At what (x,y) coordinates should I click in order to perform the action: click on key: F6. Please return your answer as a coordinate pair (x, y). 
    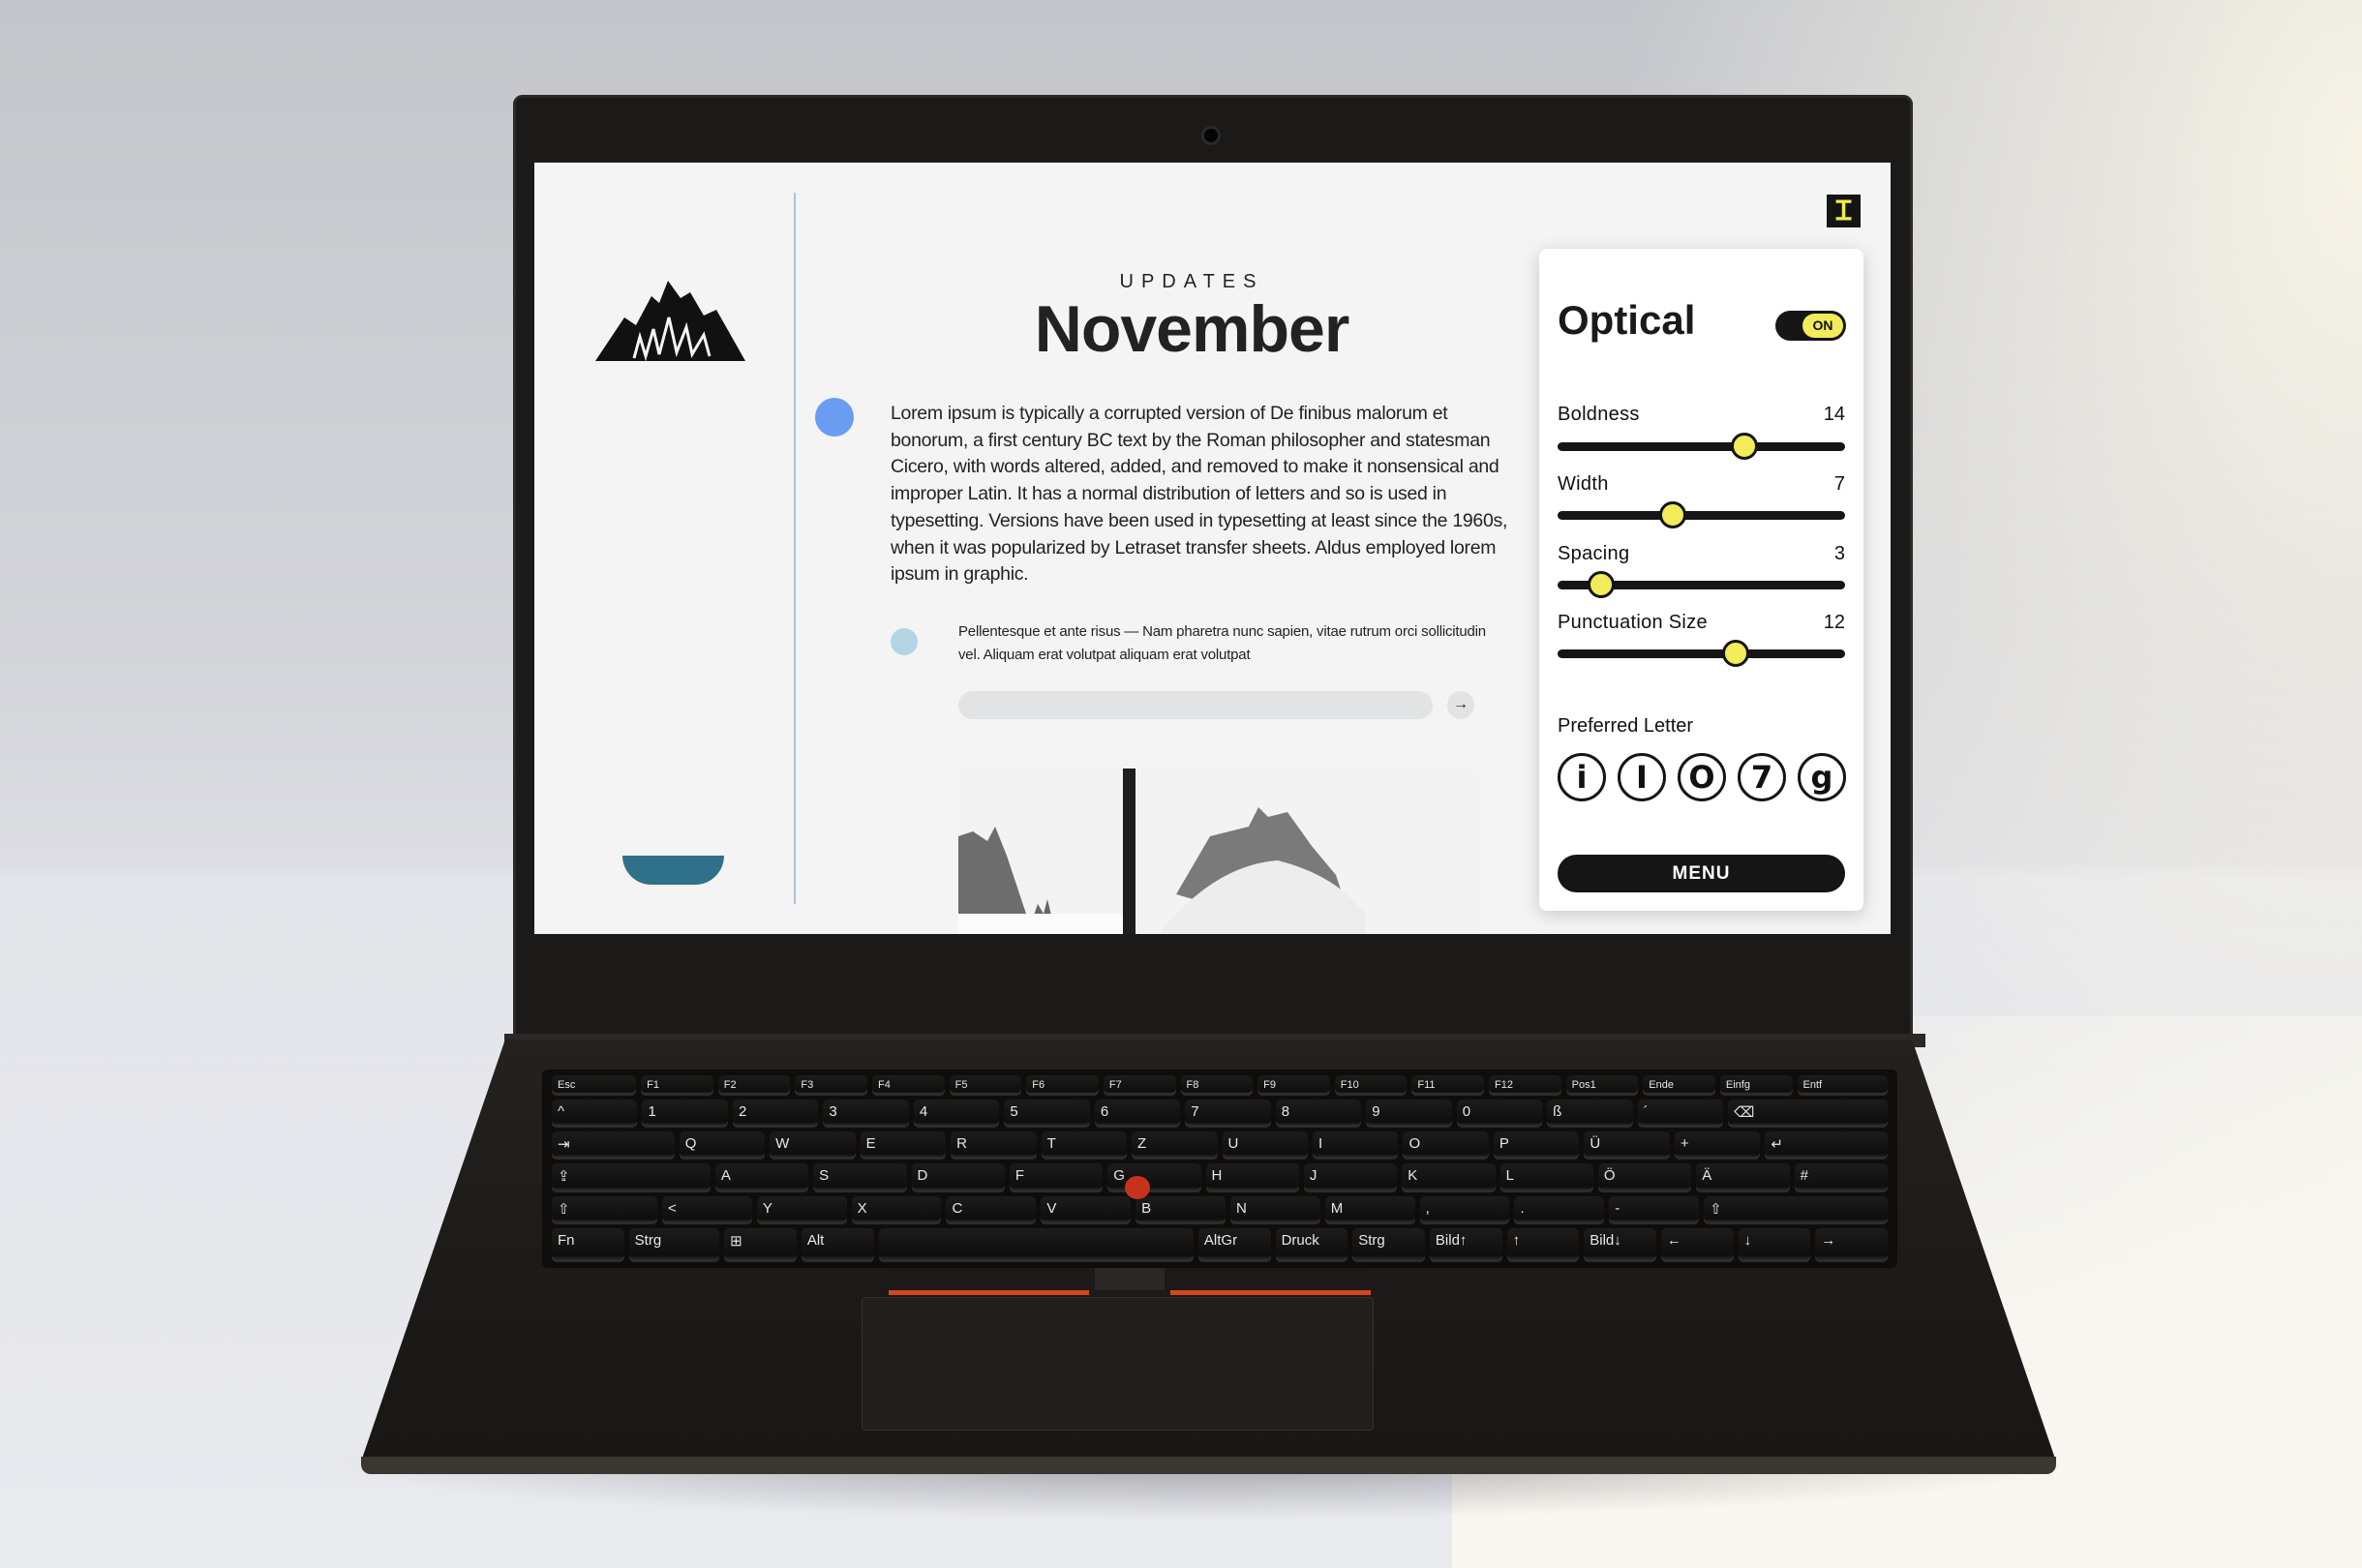
    Looking at the image, I should click on (1062, 1085).